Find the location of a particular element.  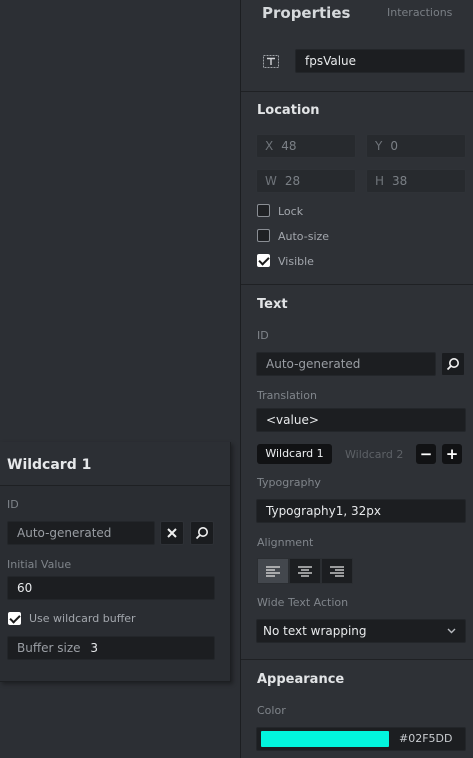

typography-select: Typography1, 32px is located at coordinates (361, 511).